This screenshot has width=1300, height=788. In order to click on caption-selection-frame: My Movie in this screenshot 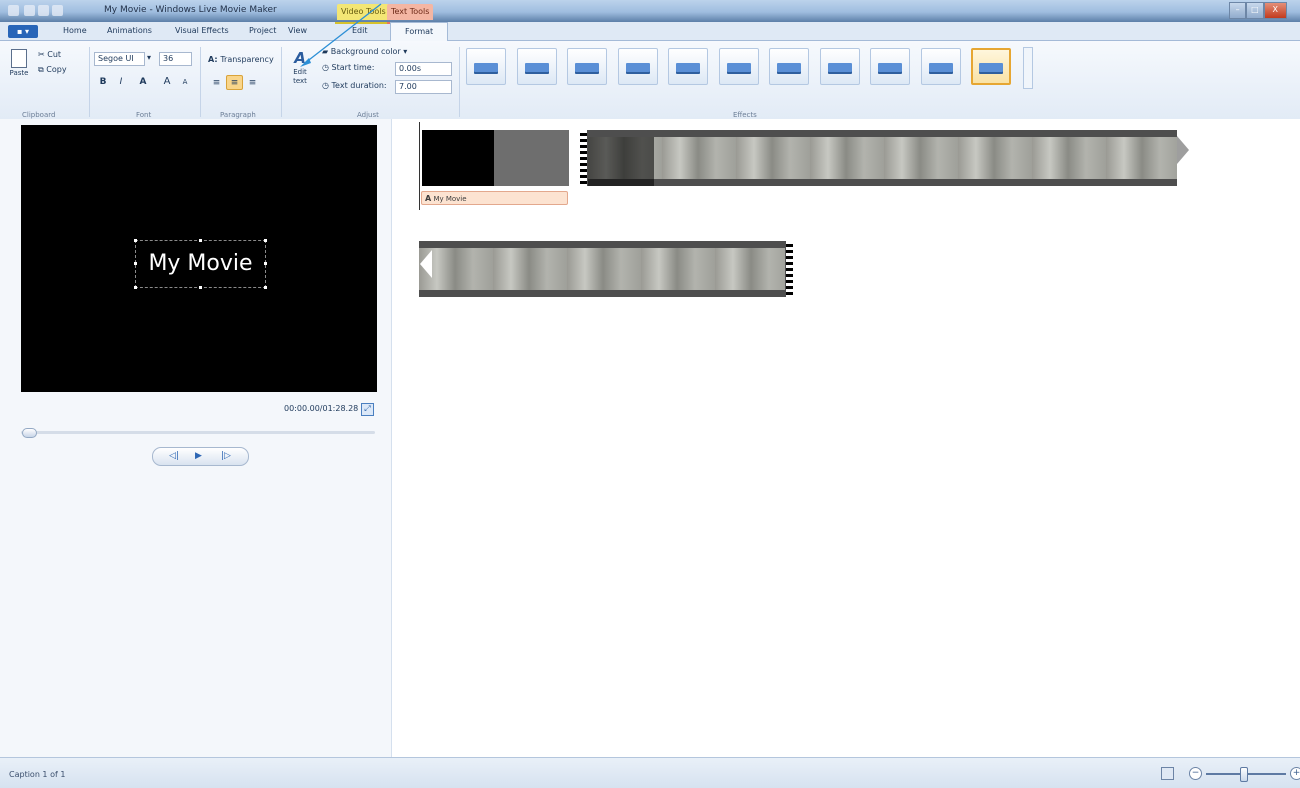, I will do `click(200, 264)`.